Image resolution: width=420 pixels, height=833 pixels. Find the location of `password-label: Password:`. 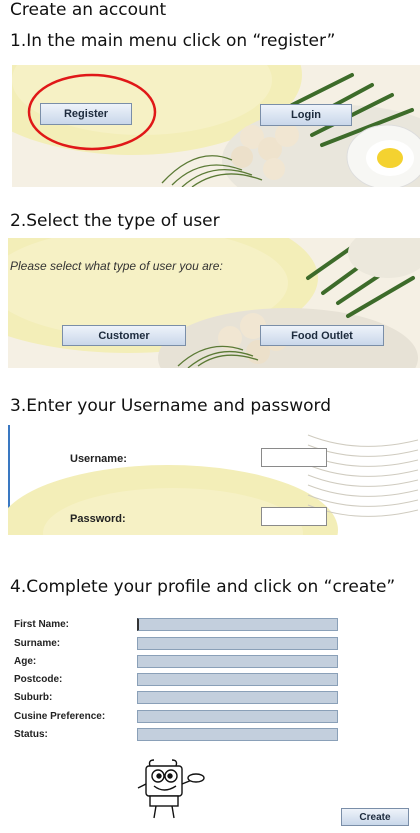

password-label: Password: is located at coordinates (98, 519).